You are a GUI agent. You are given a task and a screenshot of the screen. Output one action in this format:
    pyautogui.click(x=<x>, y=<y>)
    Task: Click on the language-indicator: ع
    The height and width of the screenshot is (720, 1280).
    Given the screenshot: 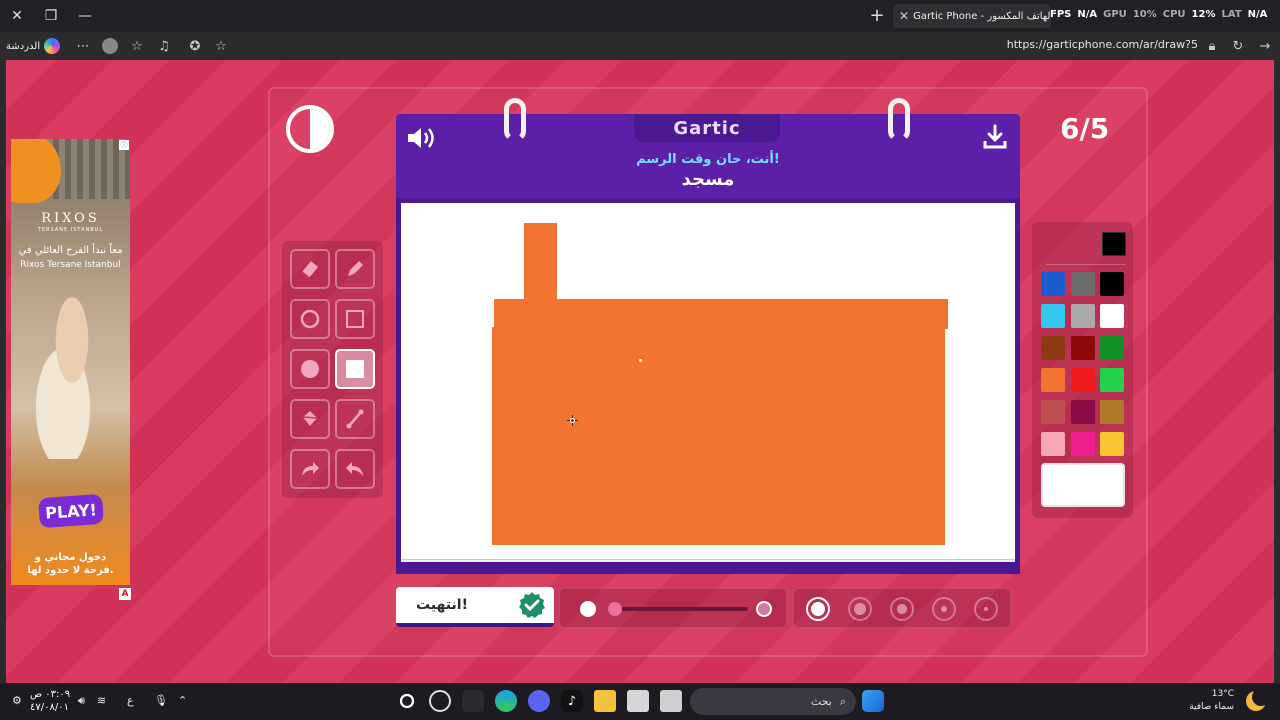 What is the action you would take?
    pyautogui.click(x=130, y=700)
    